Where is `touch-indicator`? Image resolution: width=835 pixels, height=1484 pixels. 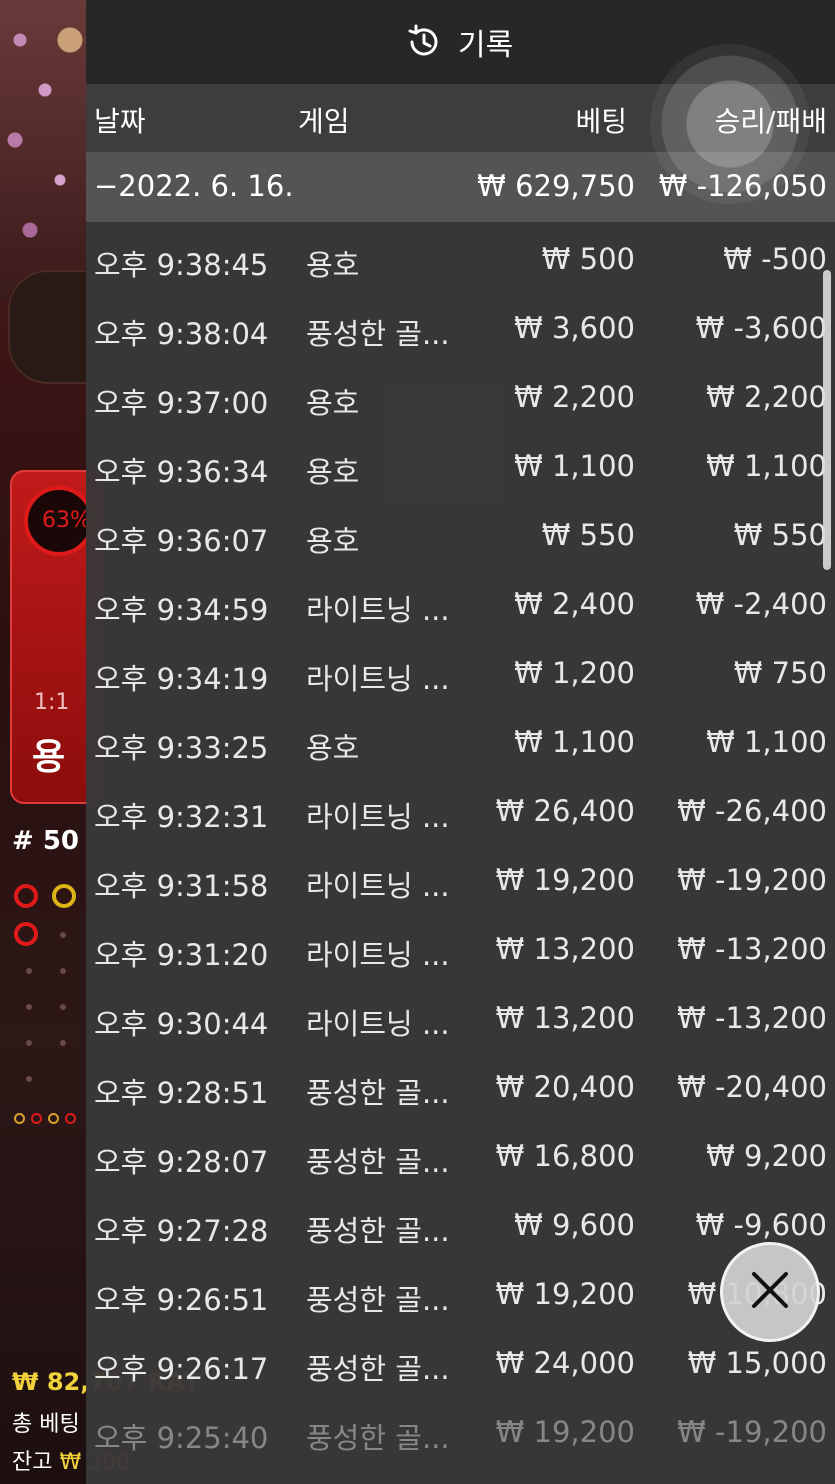 touch-indicator is located at coordinates (730, 124).